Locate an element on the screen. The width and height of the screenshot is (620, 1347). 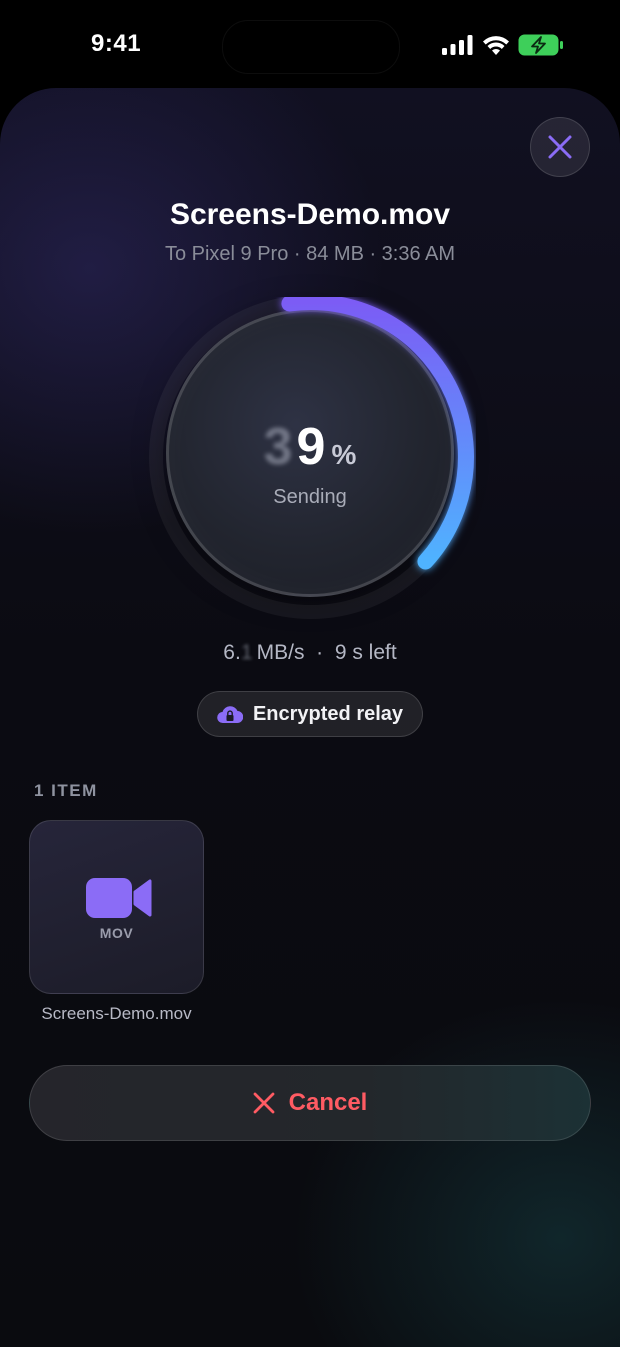
progress-digit-main: 9 is located at coordinates (311, 447).